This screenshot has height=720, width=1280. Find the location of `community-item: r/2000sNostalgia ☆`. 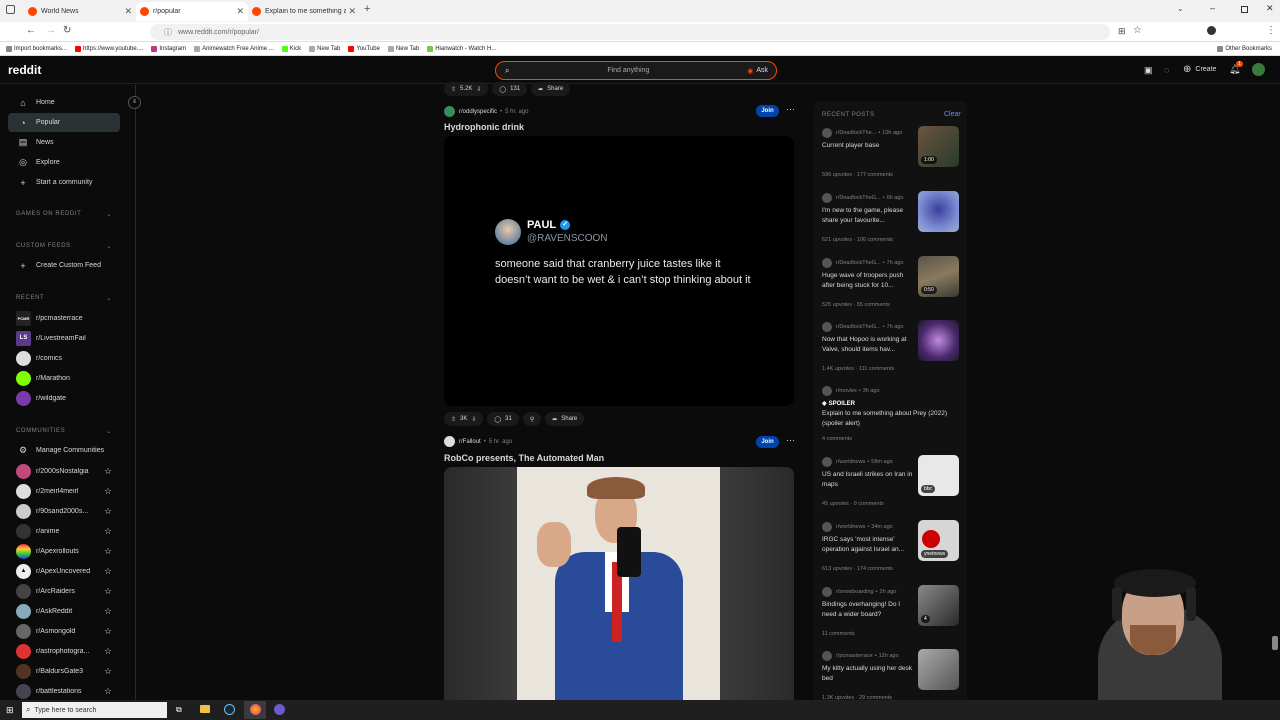

community-item: r/2000sNostalgia ☆ is located at coordinates (64, 471).